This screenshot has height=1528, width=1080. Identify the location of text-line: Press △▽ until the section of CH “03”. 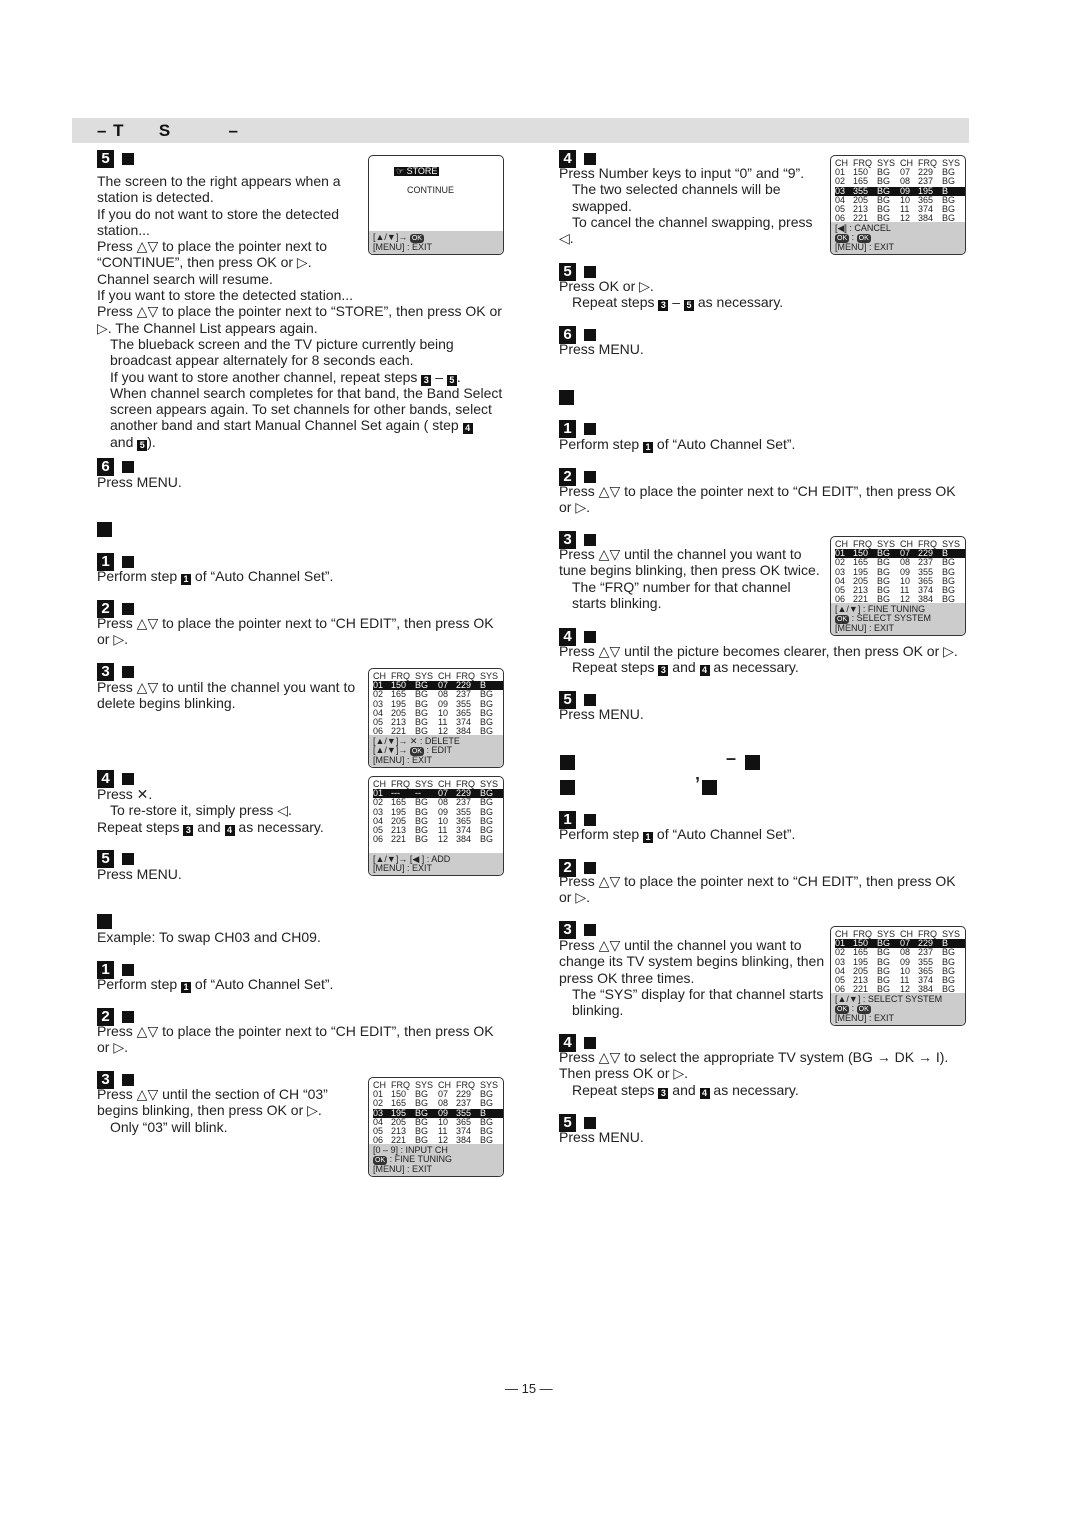
(212, 1094).